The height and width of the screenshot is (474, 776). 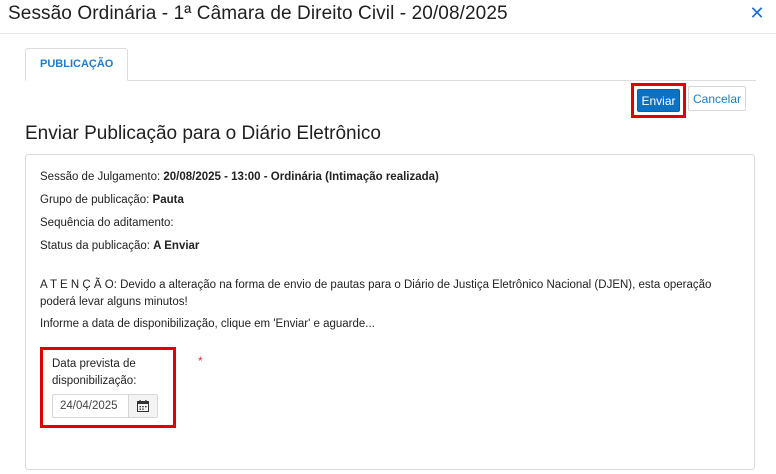 I want to click on group-info: Grupo de publicação: Pauta, so click(x=112, y=200).